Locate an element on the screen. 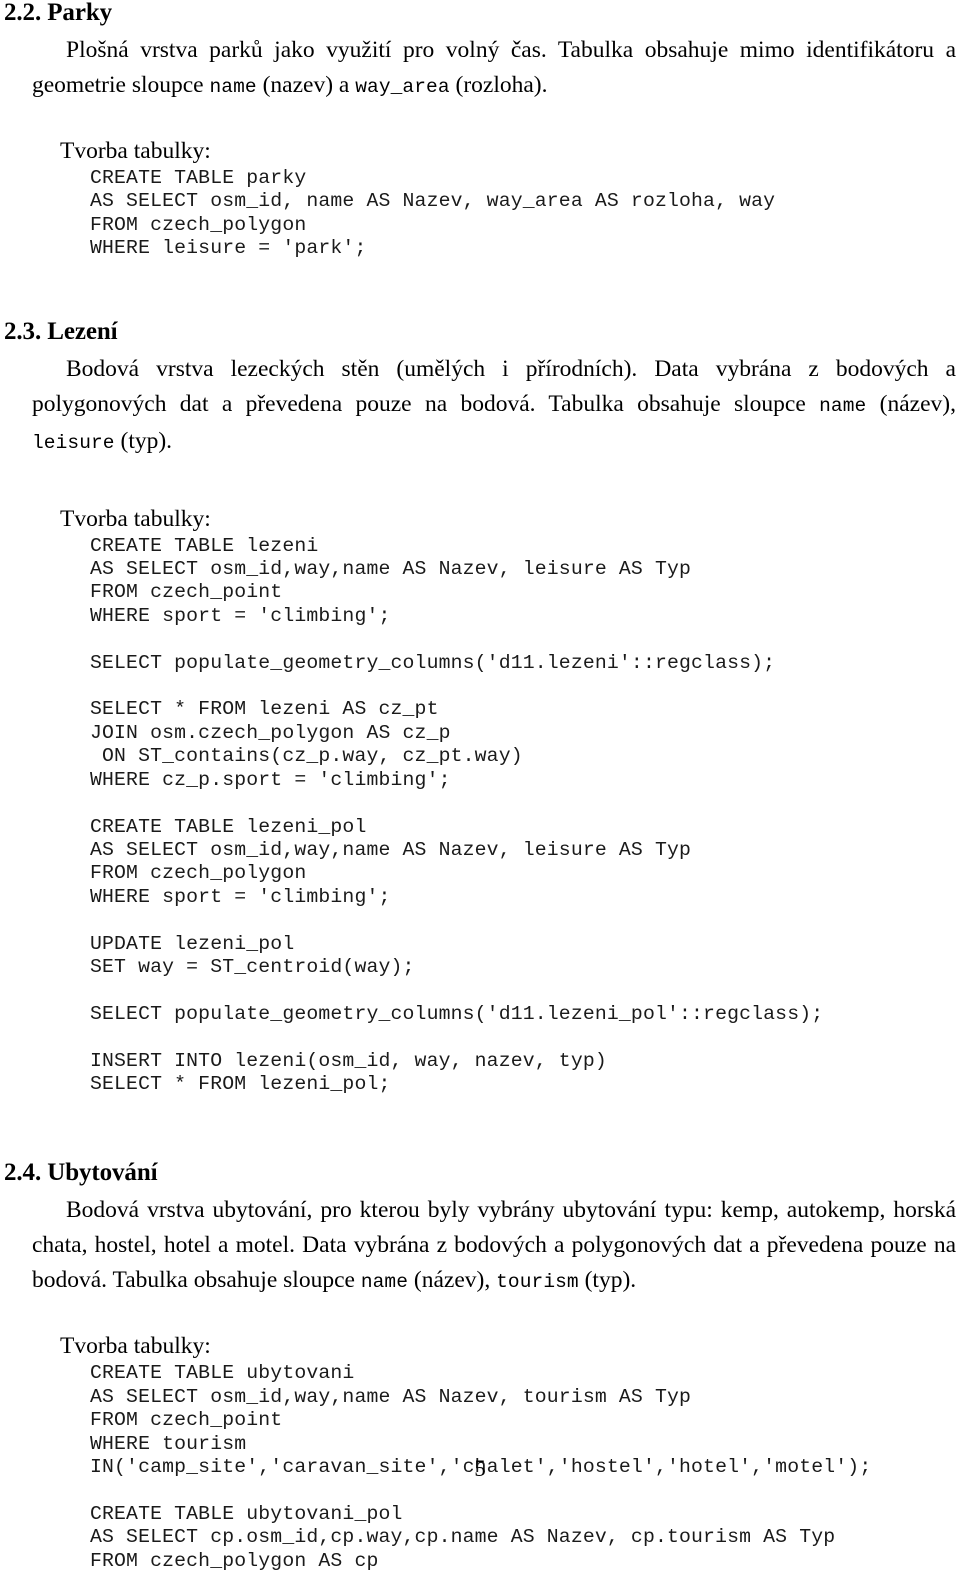 The height and width of the screenshot is (1573, 960). page-number: 5 is located at coordinates (480, 1468).